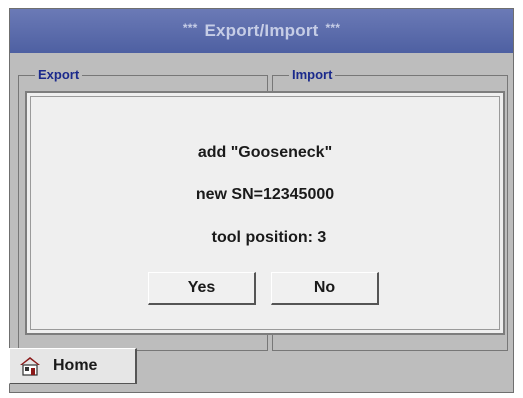  I want to click on title-decoration-right: ***, so click(333, 28).